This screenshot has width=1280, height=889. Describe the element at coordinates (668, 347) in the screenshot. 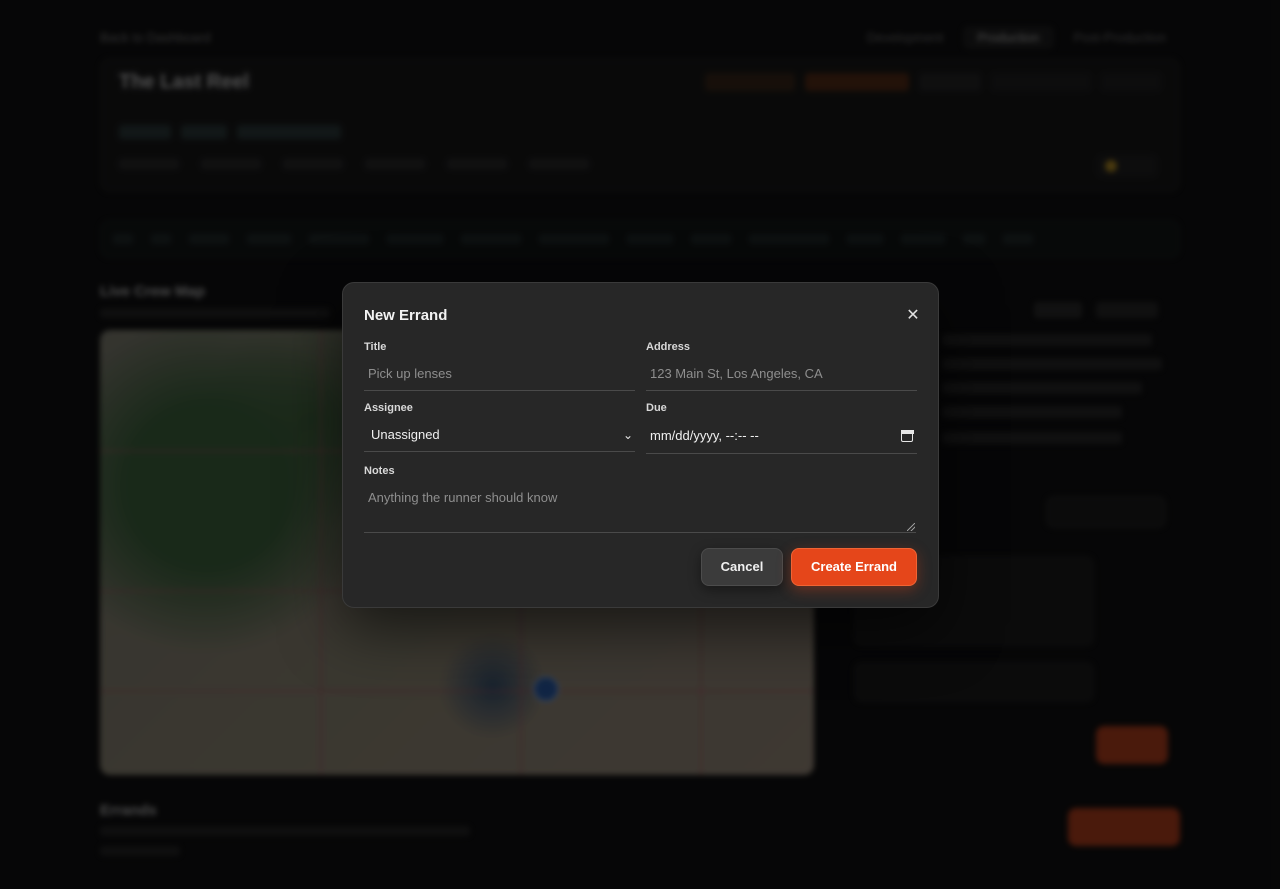

I see `address-label: Address` at that location.